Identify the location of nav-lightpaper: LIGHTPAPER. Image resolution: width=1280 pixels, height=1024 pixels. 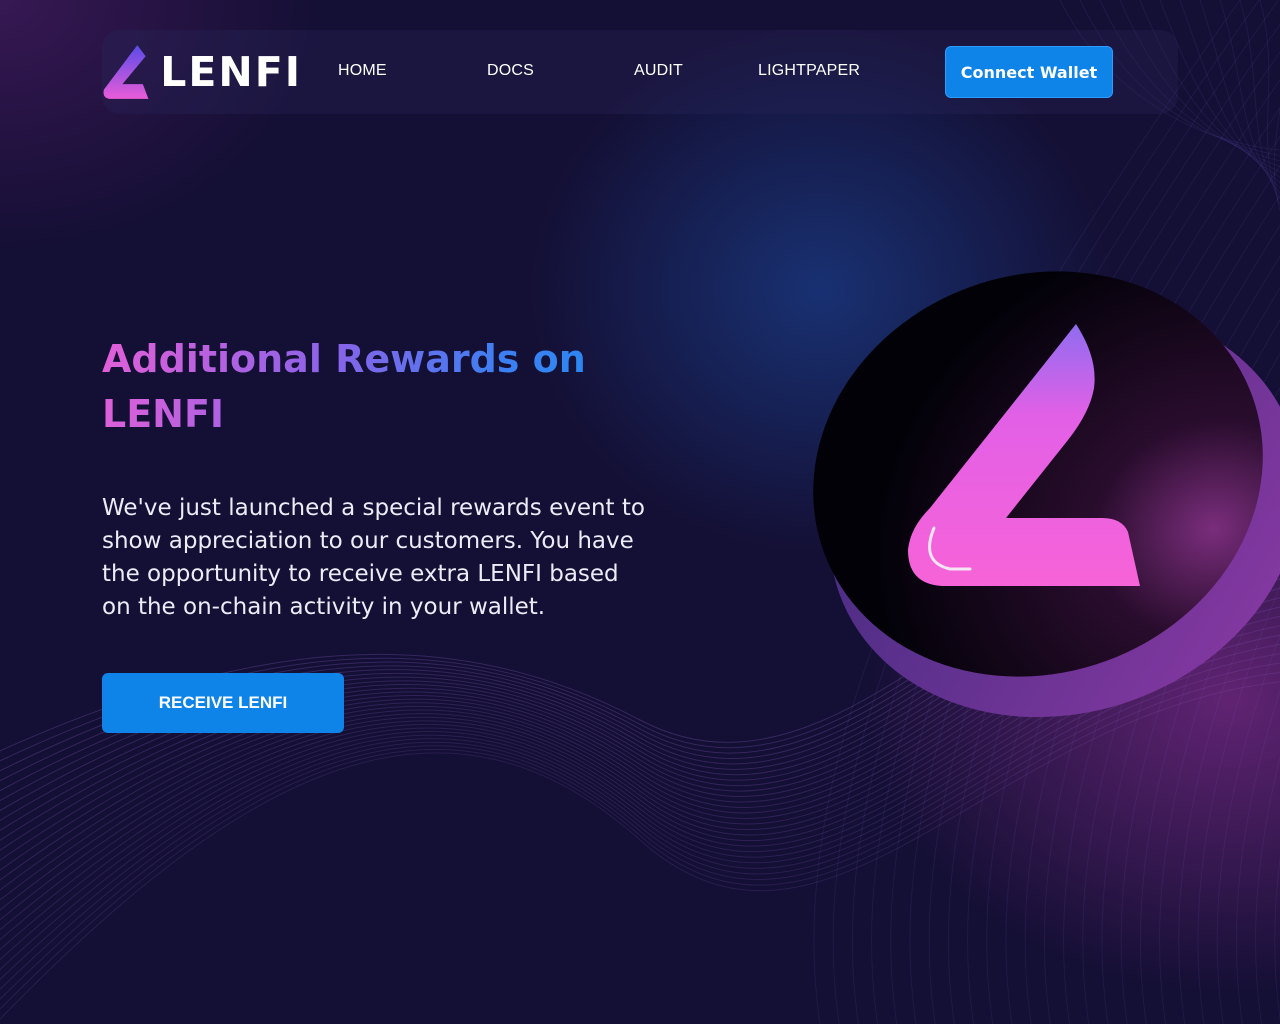
(809, 71).